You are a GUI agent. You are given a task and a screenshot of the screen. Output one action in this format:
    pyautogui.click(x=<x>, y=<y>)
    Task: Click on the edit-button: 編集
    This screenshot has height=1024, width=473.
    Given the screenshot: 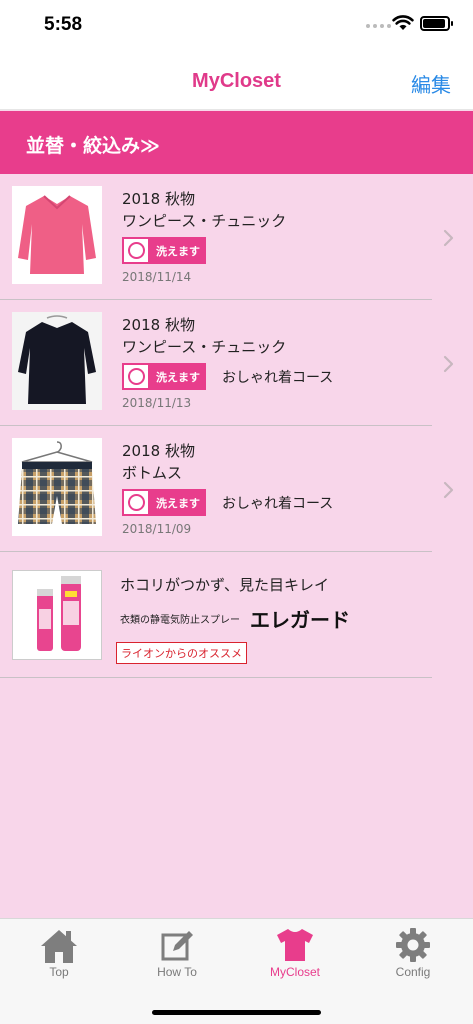 What is the action you would take?
    pyautogui.click(x=431, y=83)
    